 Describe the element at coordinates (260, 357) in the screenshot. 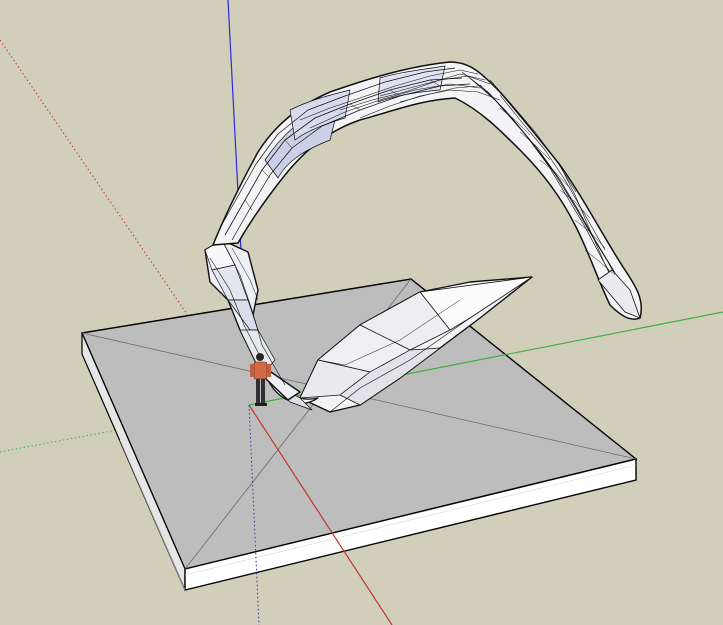

I see `figure-head` at that location.